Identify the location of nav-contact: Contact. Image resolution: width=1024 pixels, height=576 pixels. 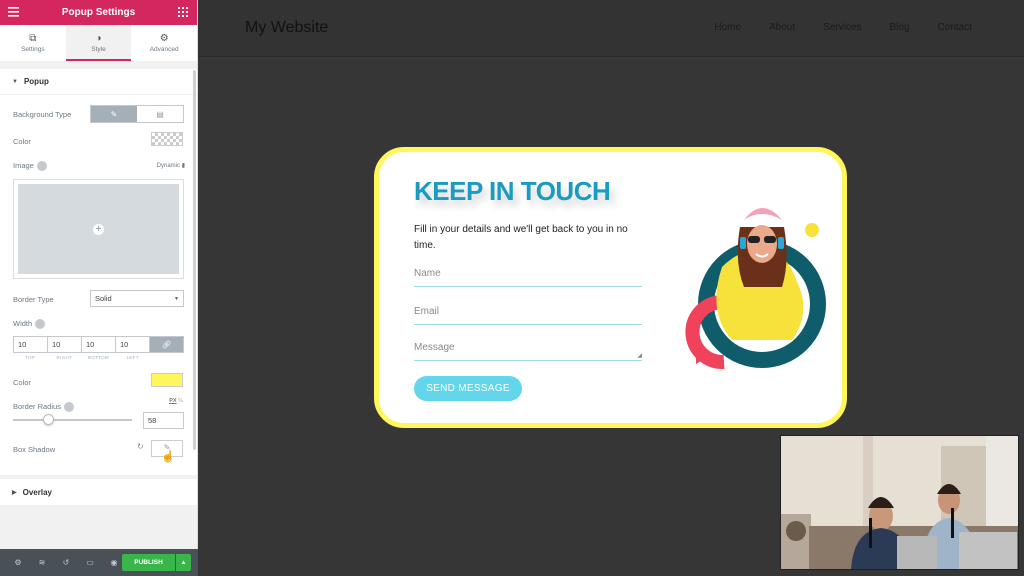
(955, 27).